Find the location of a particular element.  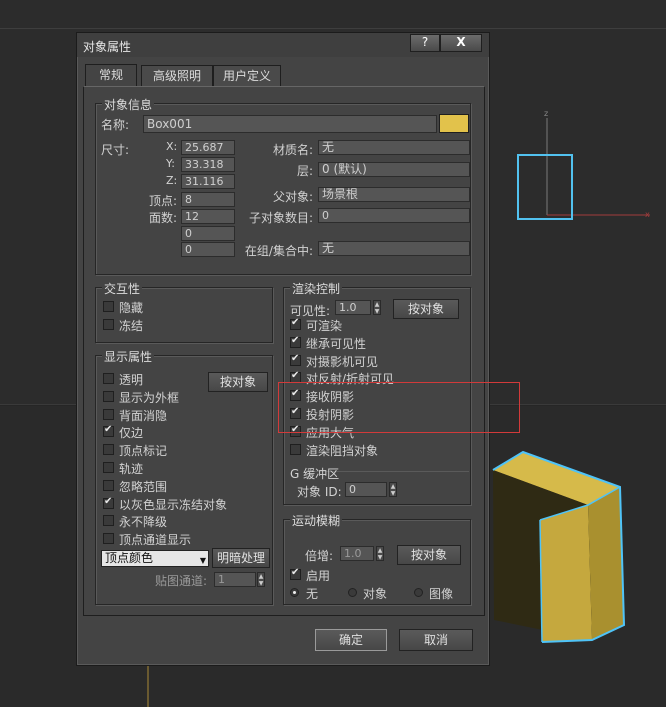

faces-field: 12 is located at coordinates (208, 216).